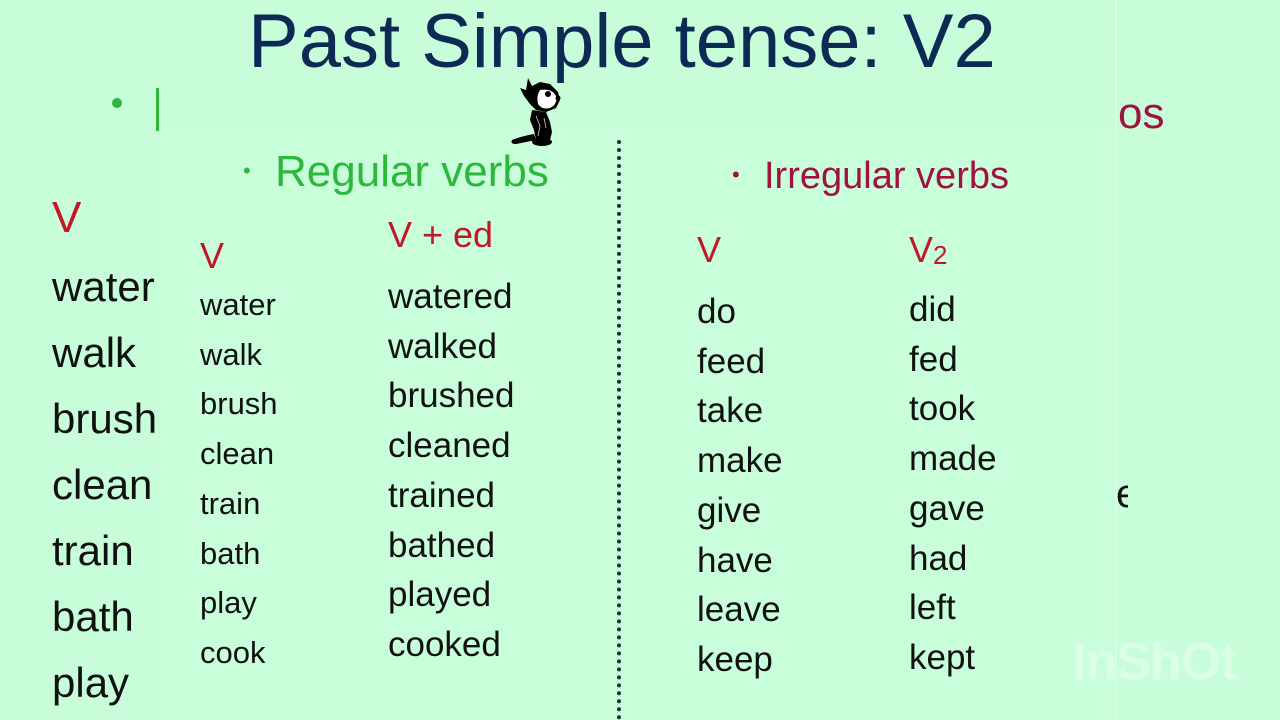 Image resolution: width=1280 pixels, height=720 pixels. Describe the element at coordinates (233, 652) in the screenshot. I see `verb-item: cook` at that location.